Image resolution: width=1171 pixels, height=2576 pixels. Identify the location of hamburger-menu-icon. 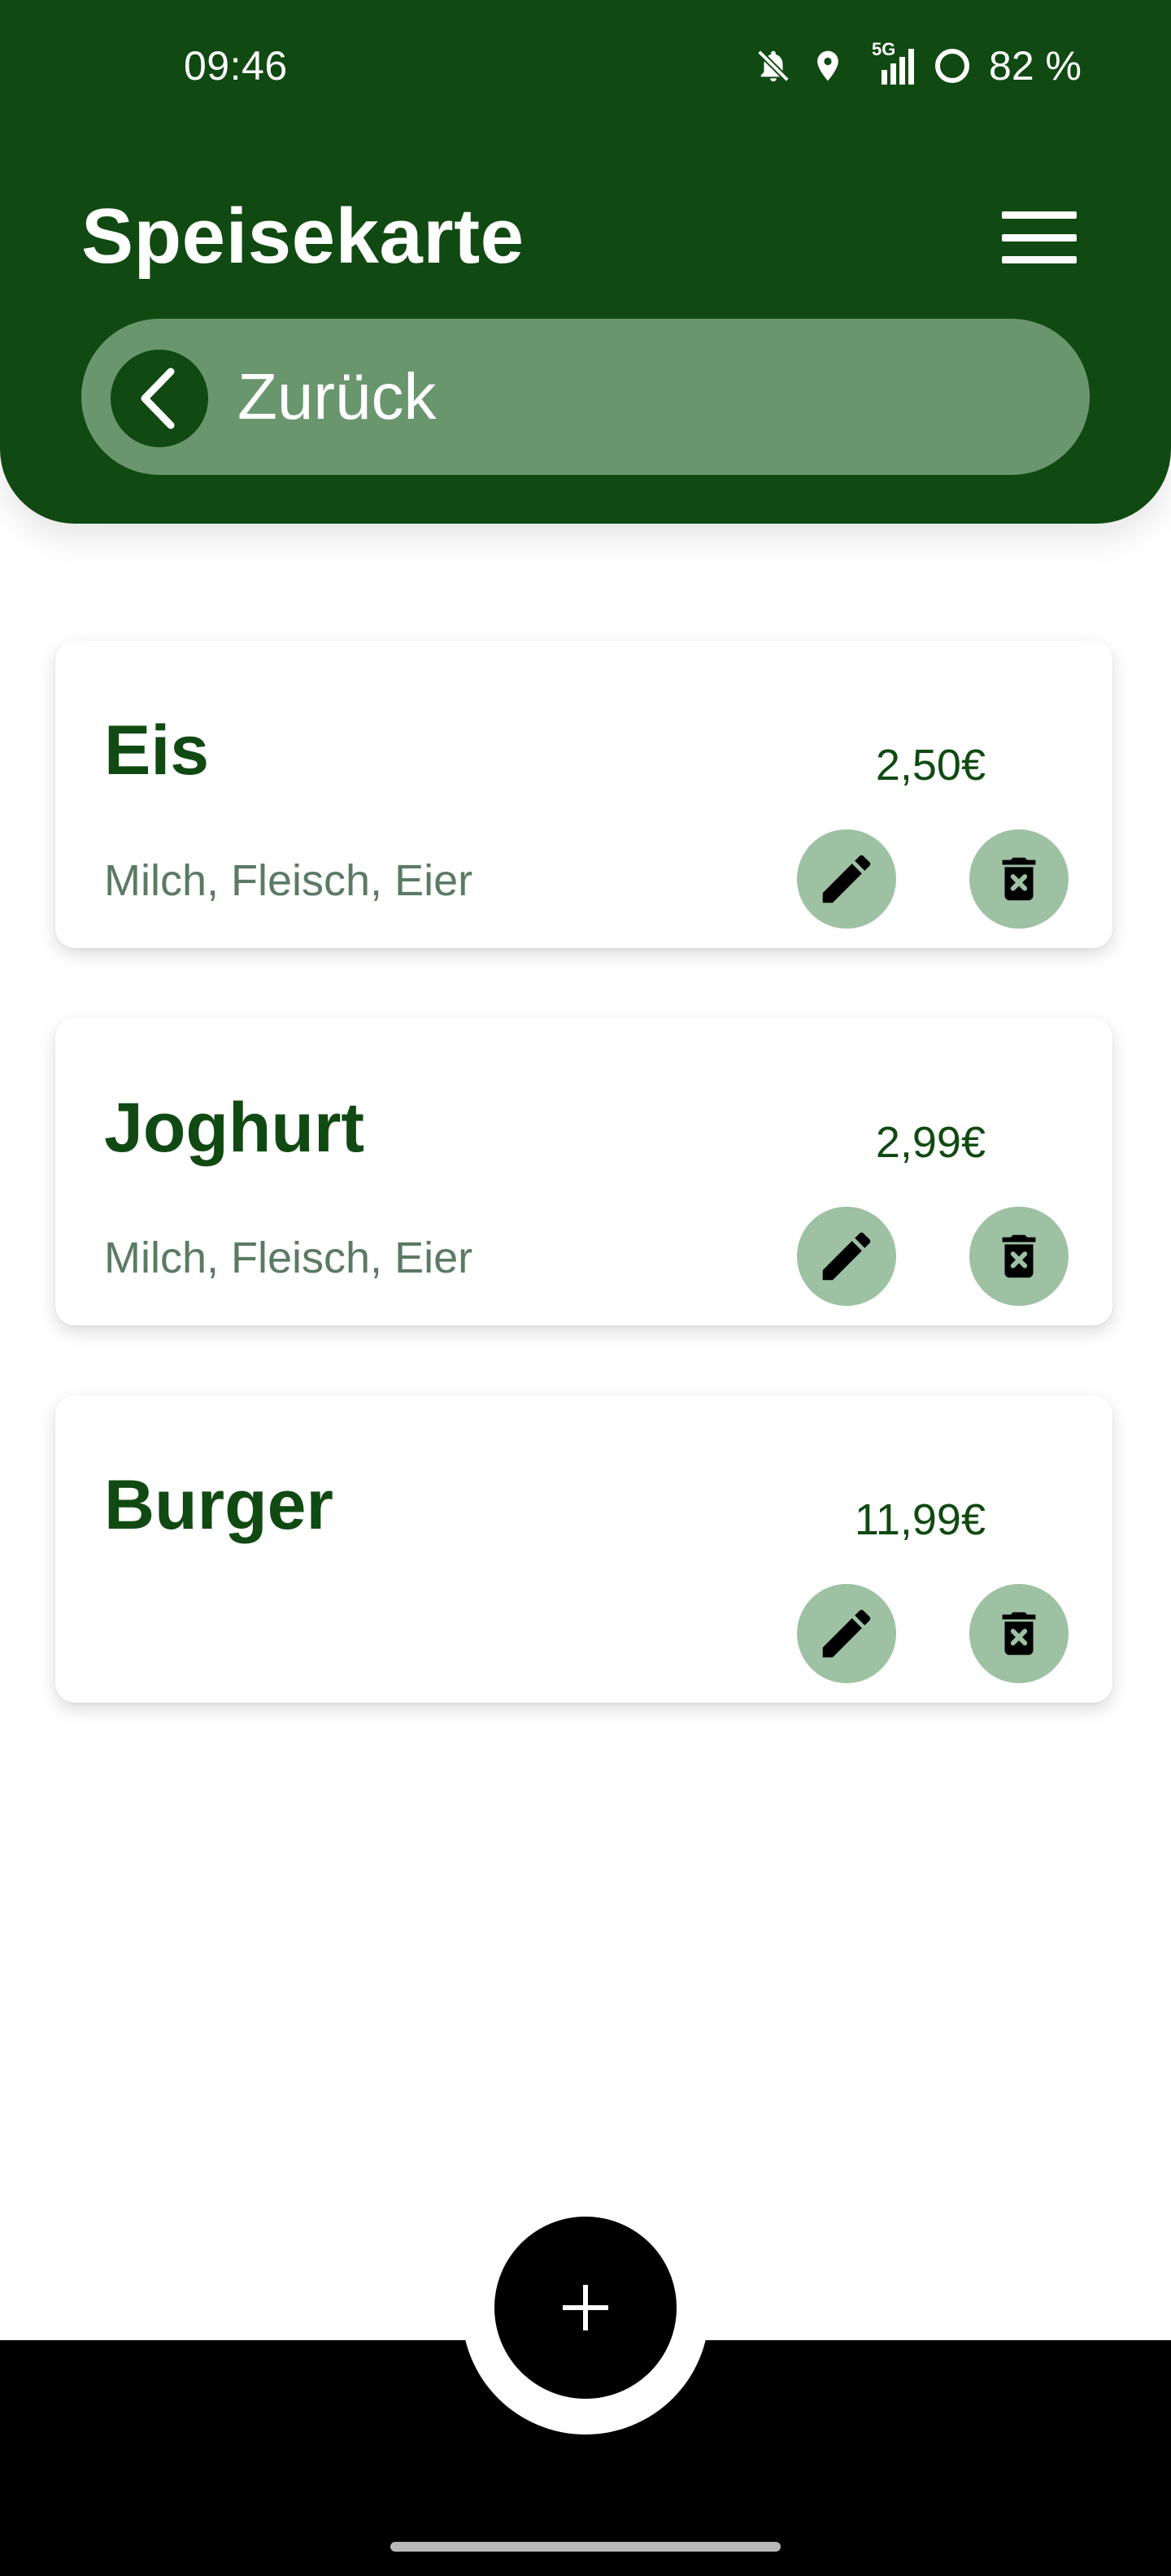
(1039, 238).